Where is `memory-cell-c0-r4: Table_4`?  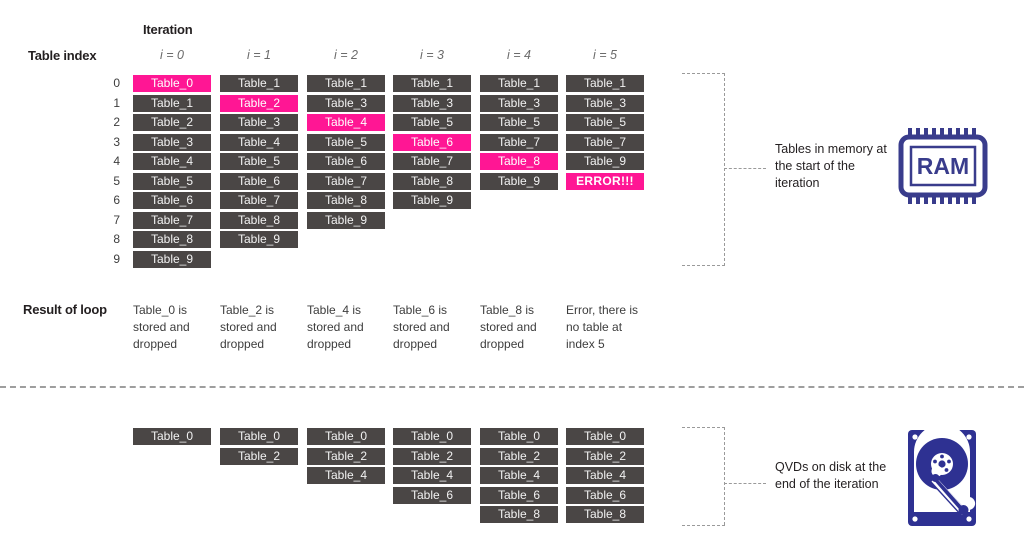 memory-cell-c0-r4: Table_4 is located at coordinates (172, 161).